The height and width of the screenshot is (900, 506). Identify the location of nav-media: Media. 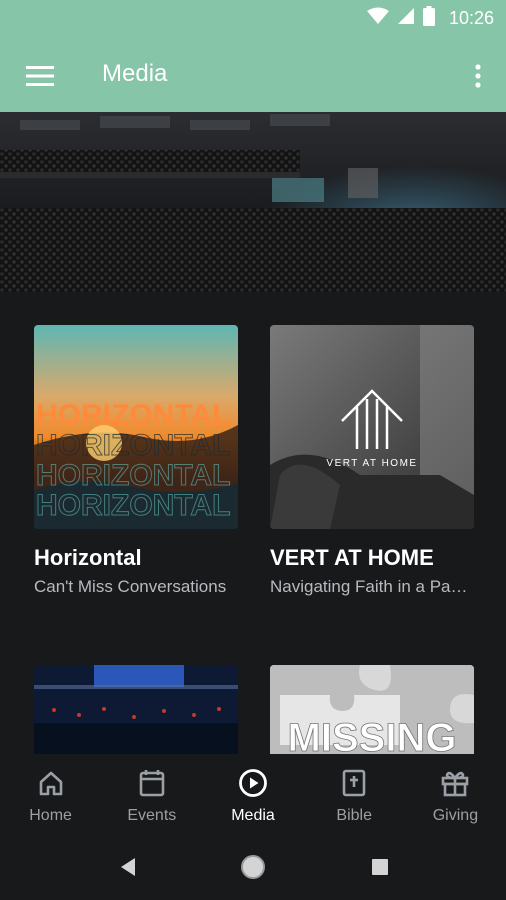
(252, 794).